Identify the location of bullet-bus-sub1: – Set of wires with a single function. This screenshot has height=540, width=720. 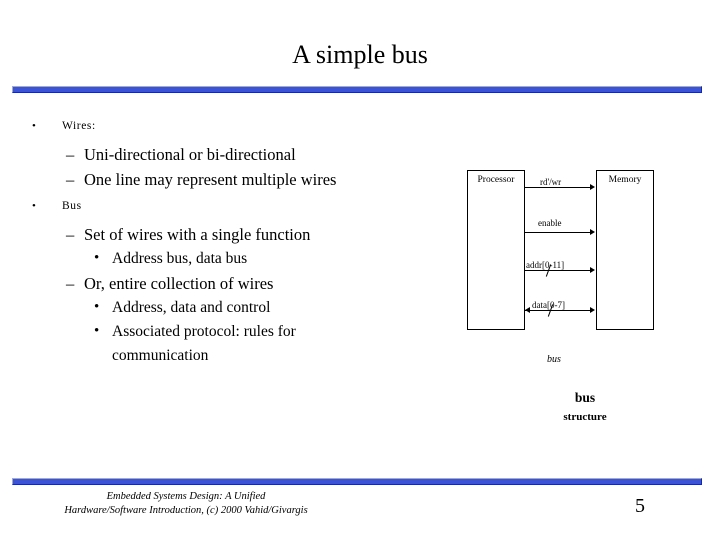
(225, 234).